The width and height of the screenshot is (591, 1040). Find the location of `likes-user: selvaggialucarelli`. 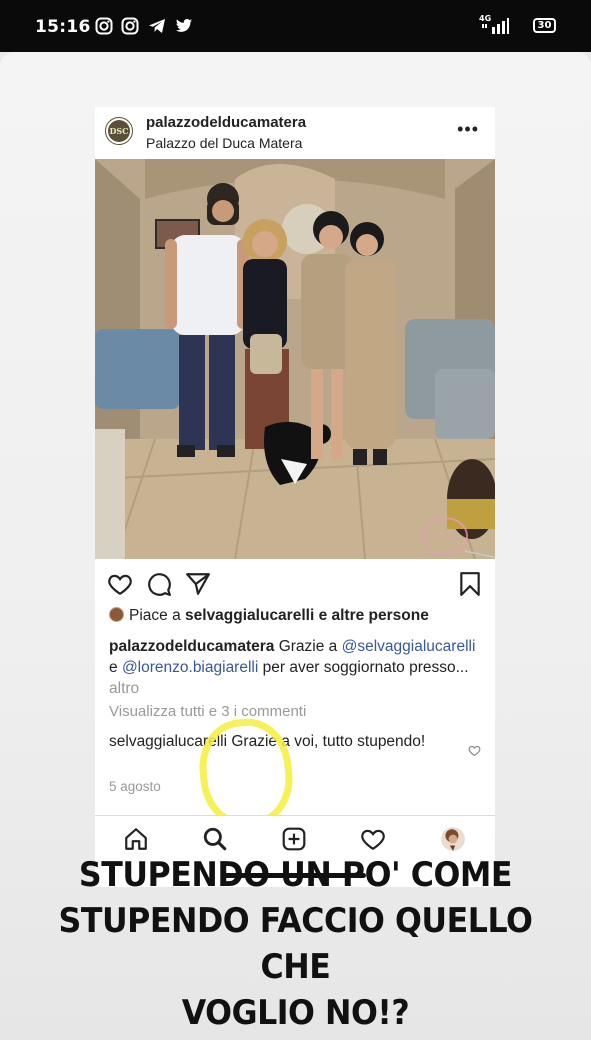

likes-user: selvaggialucarelli is located at coordinates (249, 615).